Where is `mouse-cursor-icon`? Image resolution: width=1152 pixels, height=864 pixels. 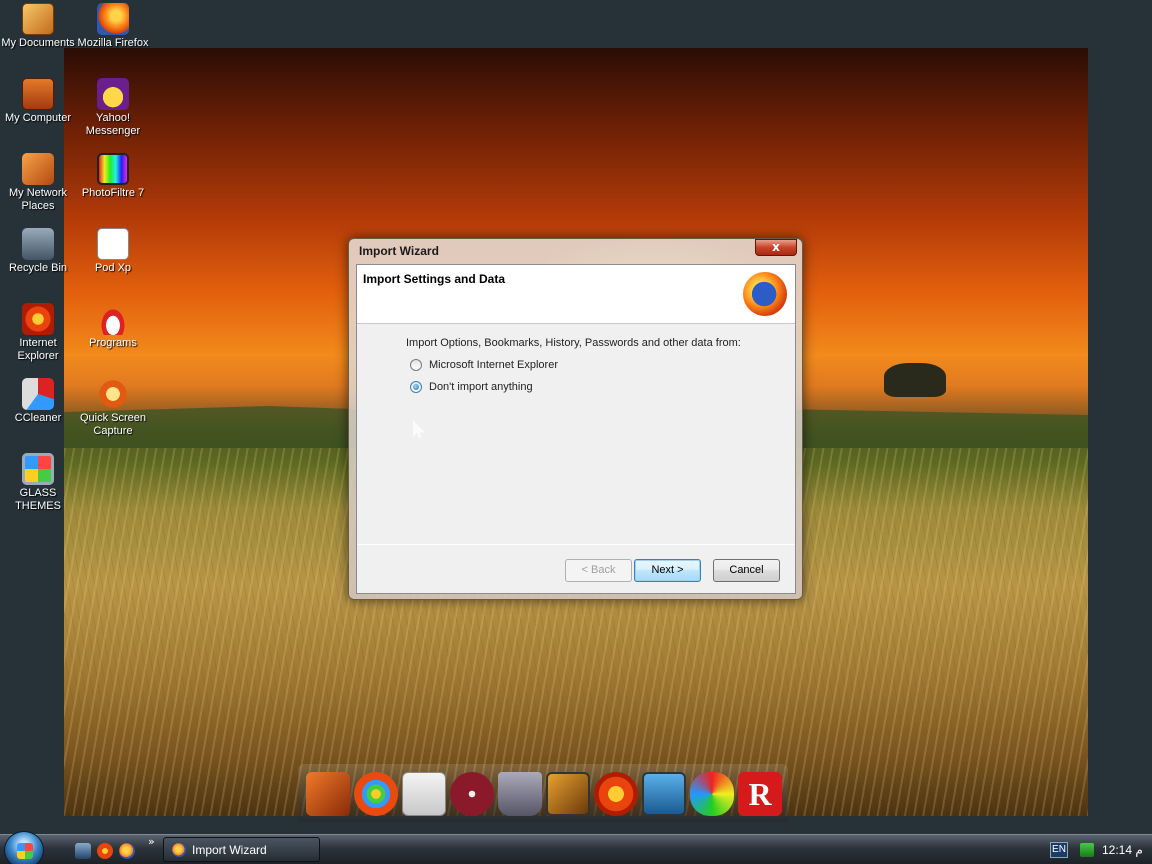
mouse-cursor-icon is located at coordinates (419, 429).